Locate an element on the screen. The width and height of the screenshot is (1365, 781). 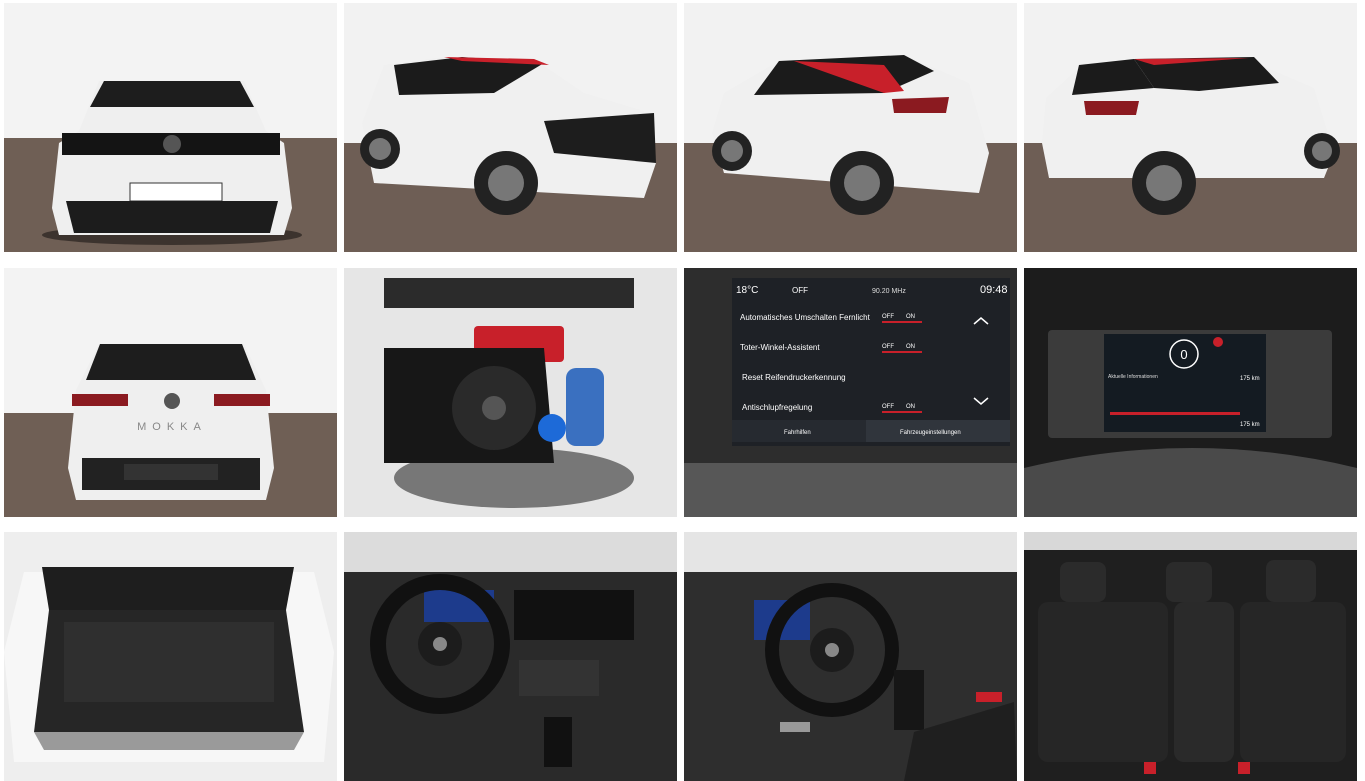
front-three-quarter-image is located at coordinates (510, 127).